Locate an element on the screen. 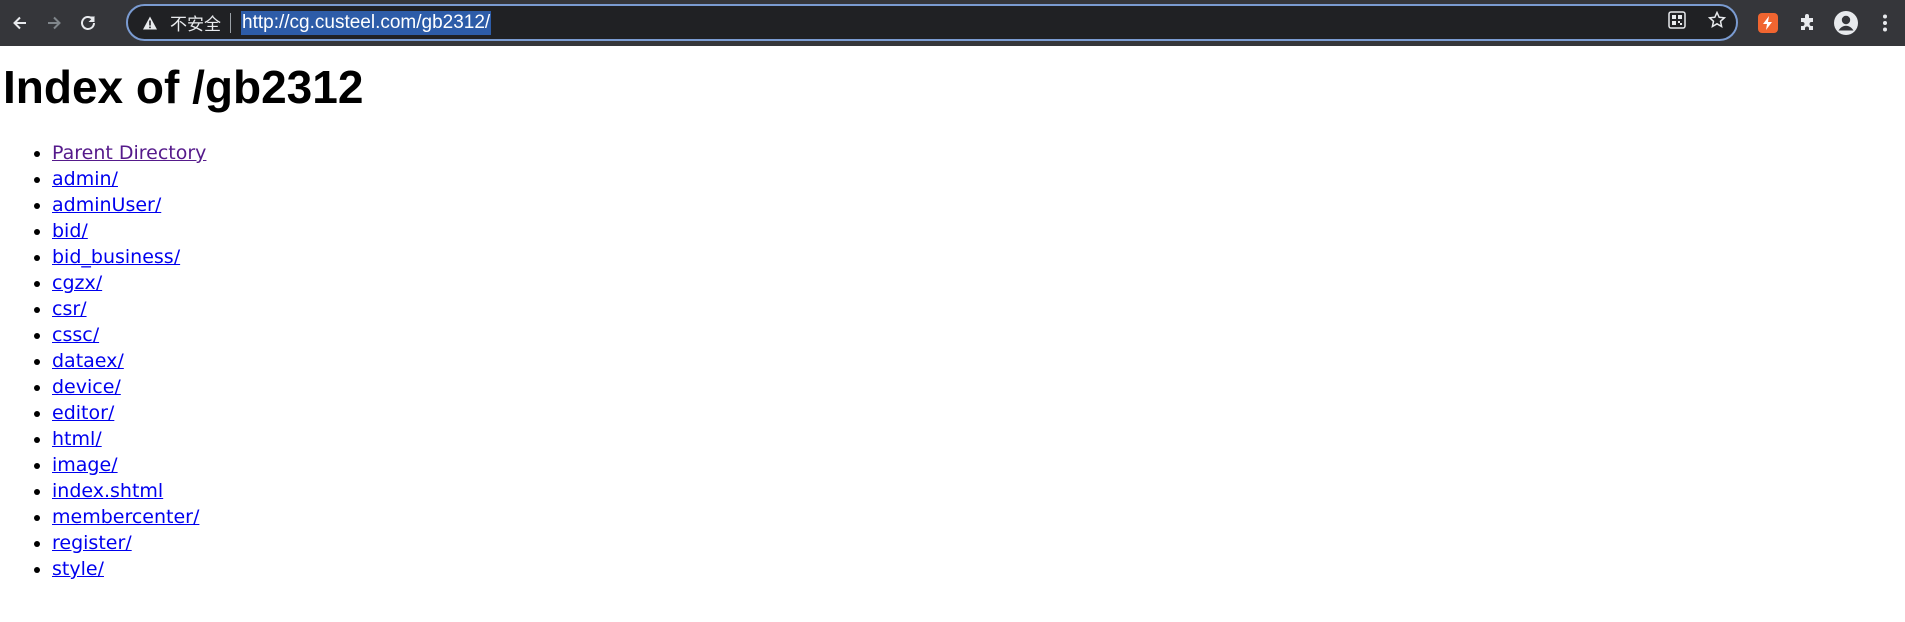 Image resolution: width=1905 pixels, height=622 pixels. list-item: editor/ is located at coordinates (978, 413).